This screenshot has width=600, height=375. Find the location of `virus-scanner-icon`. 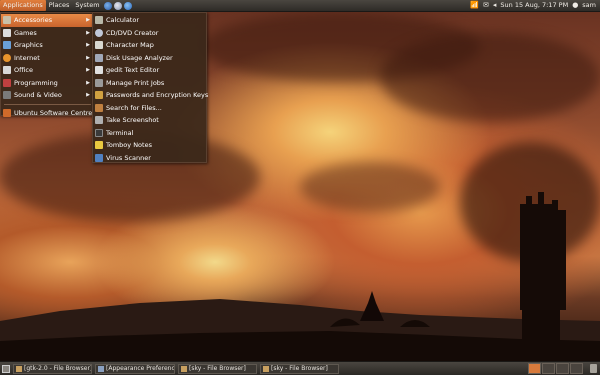

virus-scanner-icon is located at coordinates (99, 157).